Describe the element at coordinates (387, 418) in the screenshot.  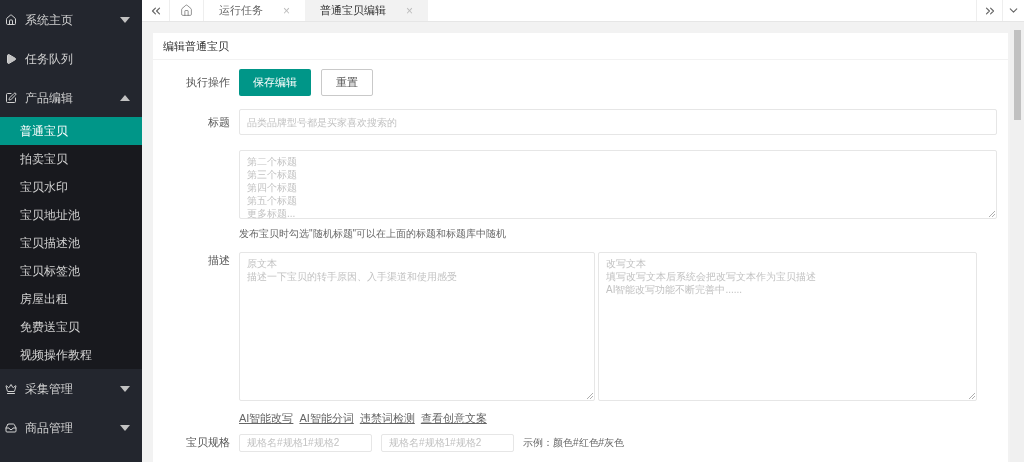
I see `text-link: 违禁词检测` at that location.